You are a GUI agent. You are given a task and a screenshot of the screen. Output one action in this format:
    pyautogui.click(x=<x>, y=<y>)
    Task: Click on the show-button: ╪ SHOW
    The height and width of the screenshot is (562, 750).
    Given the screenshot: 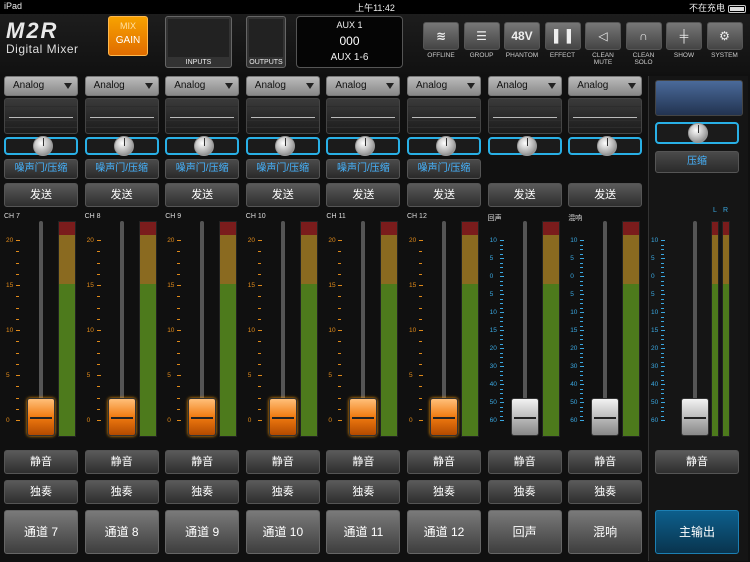 What is the action you would take?
    pyautogui.click(x=684, y=46)
    